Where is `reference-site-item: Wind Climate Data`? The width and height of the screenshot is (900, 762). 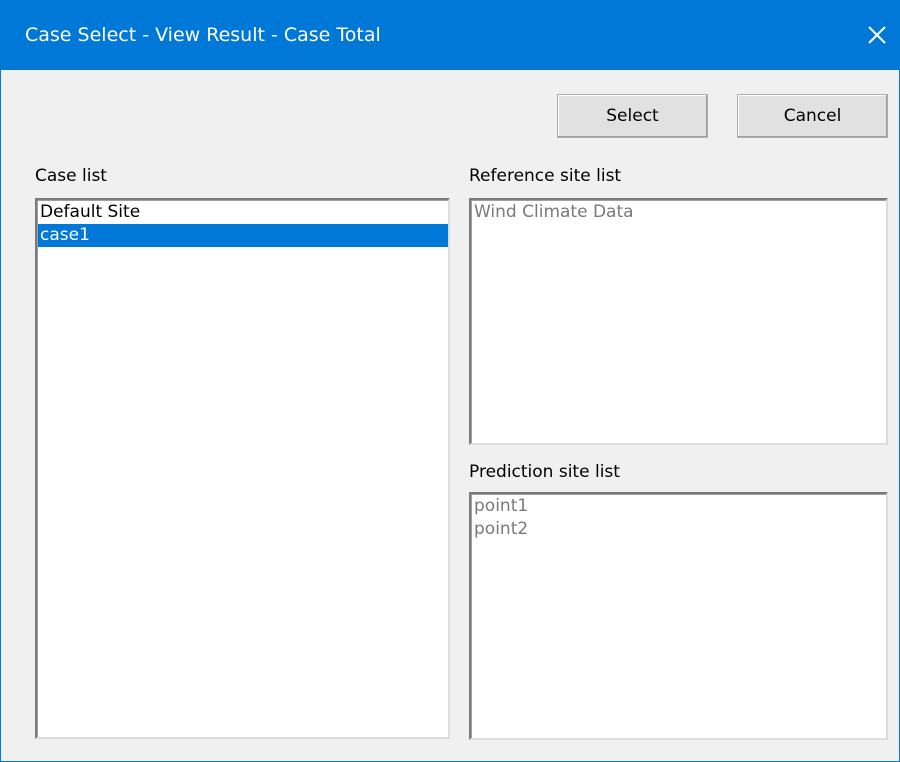
reference-site-item: Wind Climate Data is located at coordinates (679, 212).